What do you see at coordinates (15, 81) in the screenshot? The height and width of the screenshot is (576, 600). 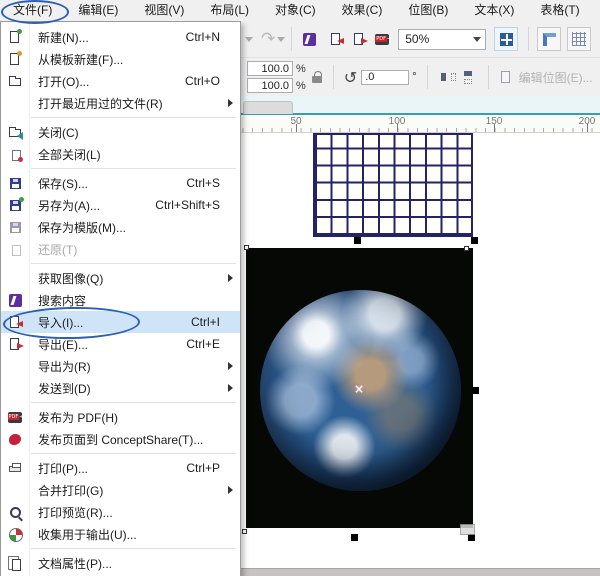 I see `open-folder-icon` at bounding box center [15, 81].